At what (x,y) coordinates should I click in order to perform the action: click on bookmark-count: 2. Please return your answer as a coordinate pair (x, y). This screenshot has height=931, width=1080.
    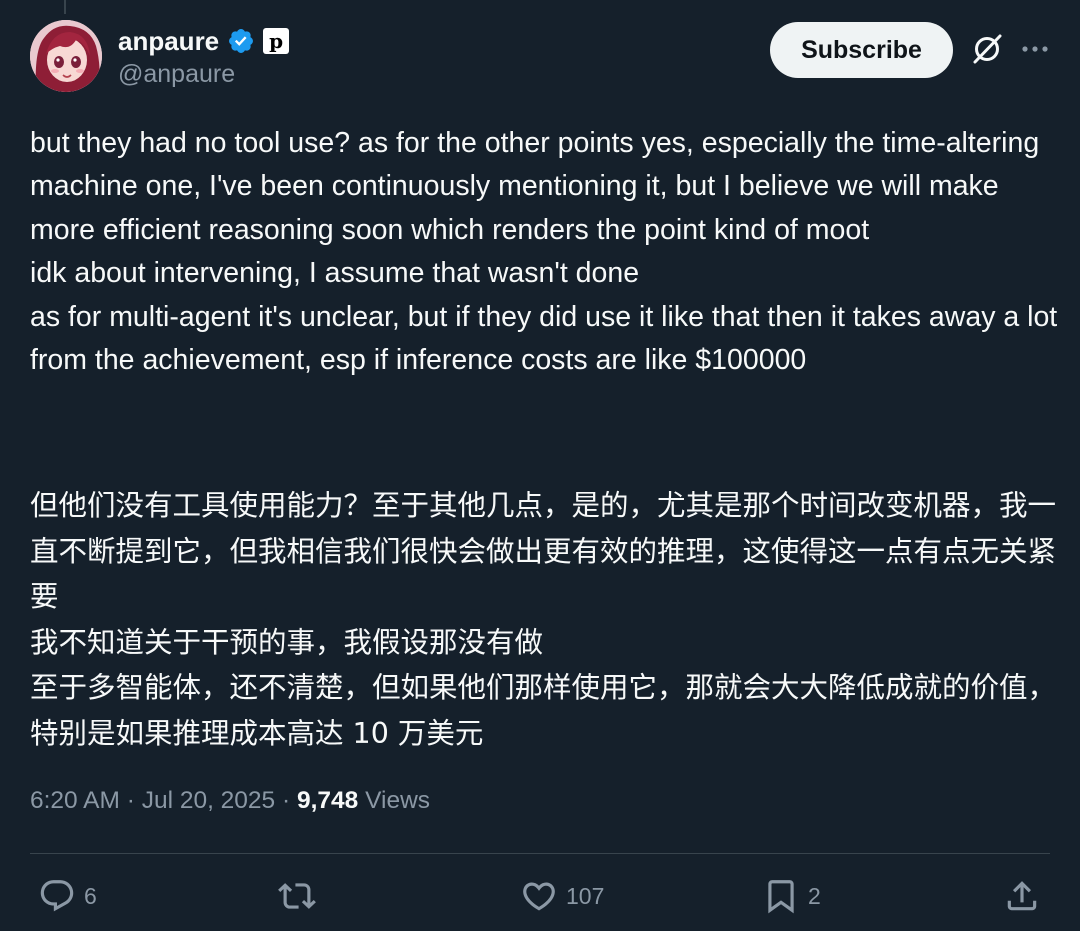
    Looking at the image, I should click on (814, 895).